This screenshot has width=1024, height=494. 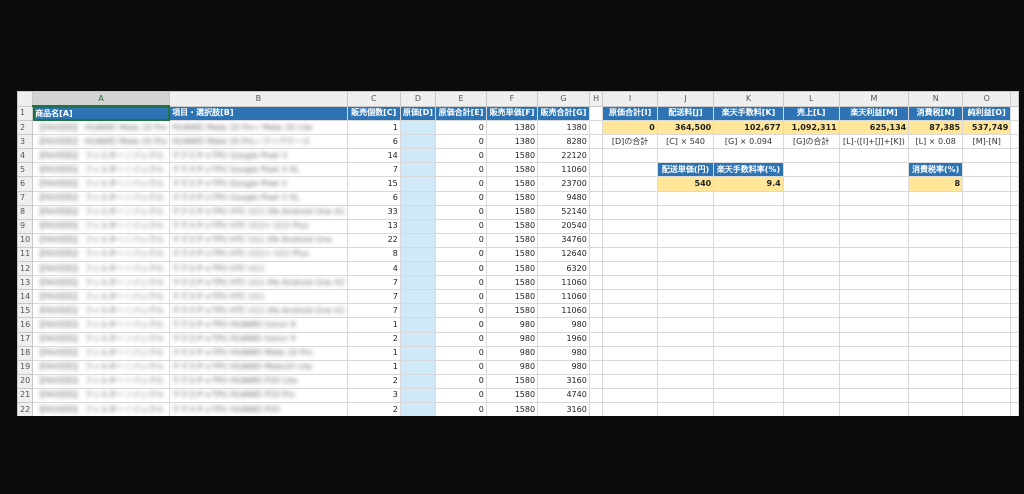 I want to click on column-header-k: K, so click(x=748, y=99).